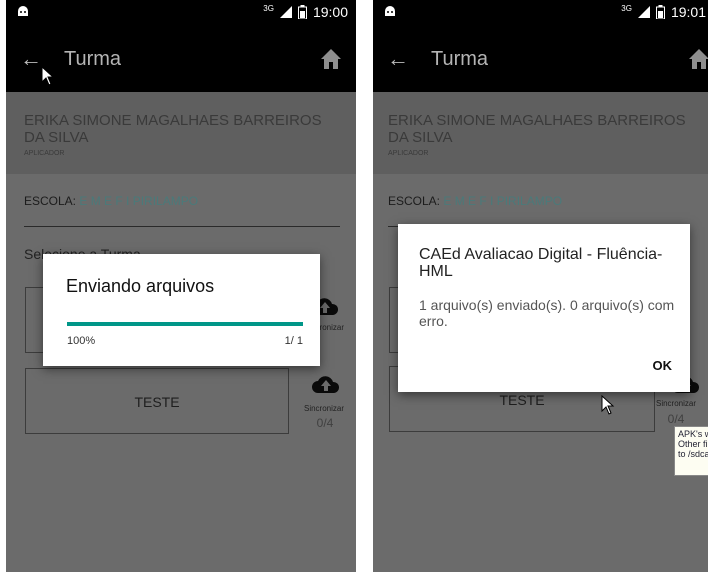  Describe the element at coordinates (293, 341) in the screenshot. I see `progress-count: 1/ 1` at that location.